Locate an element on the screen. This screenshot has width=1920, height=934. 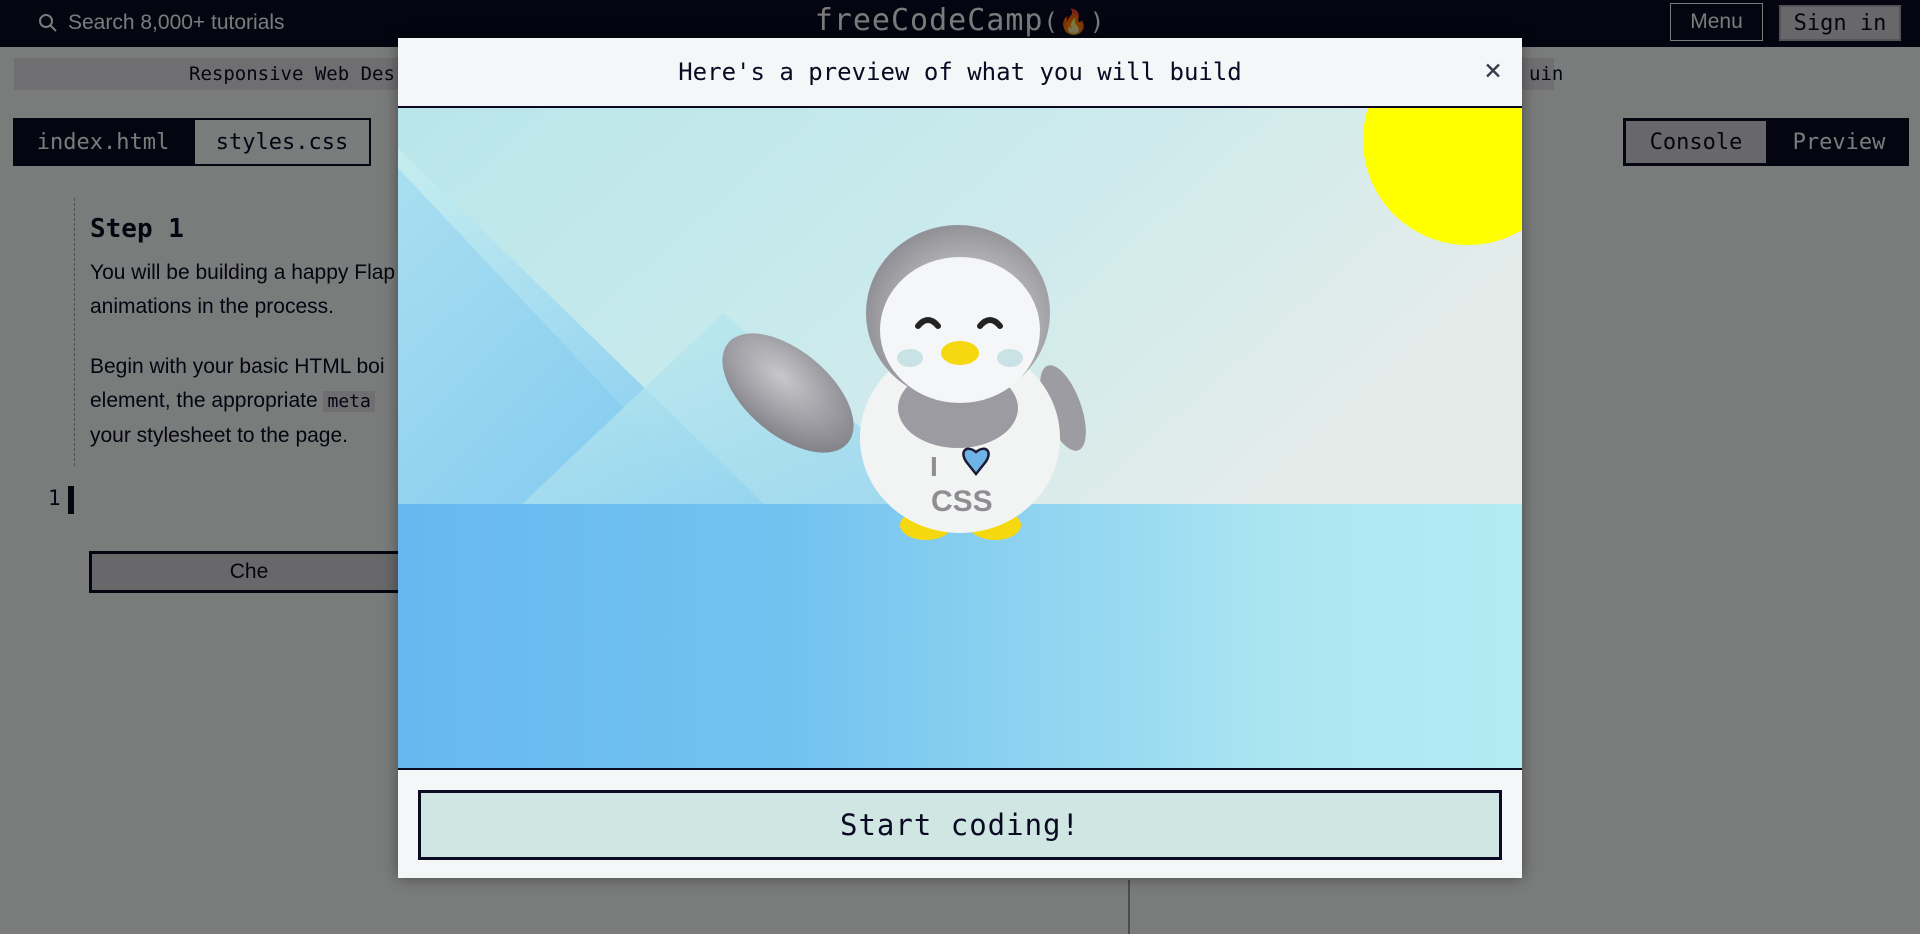
modal-title: Here's a preview of what you will build is located at coordinates (960, 72).